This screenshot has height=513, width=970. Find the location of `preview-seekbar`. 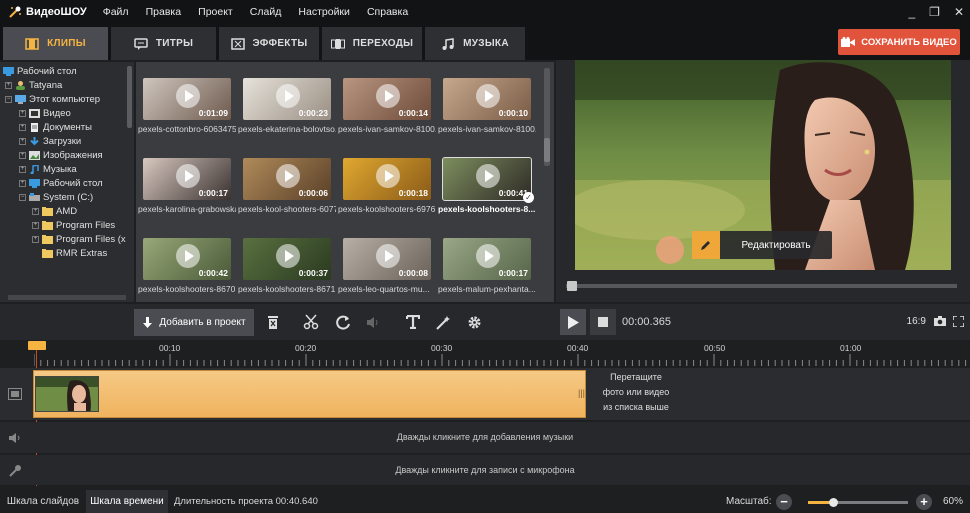

preview-seekbar is located at coordinates (761, 286).